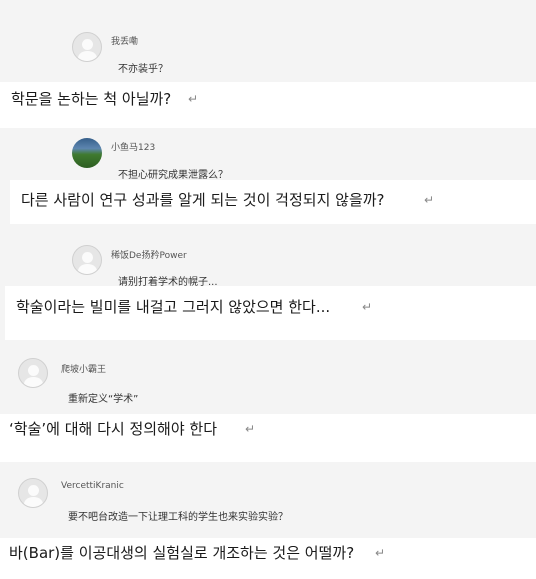  Describe the element at coordinates (133, 146) in the screenshot. I see `comment-username: 小鱼马123` at that location.